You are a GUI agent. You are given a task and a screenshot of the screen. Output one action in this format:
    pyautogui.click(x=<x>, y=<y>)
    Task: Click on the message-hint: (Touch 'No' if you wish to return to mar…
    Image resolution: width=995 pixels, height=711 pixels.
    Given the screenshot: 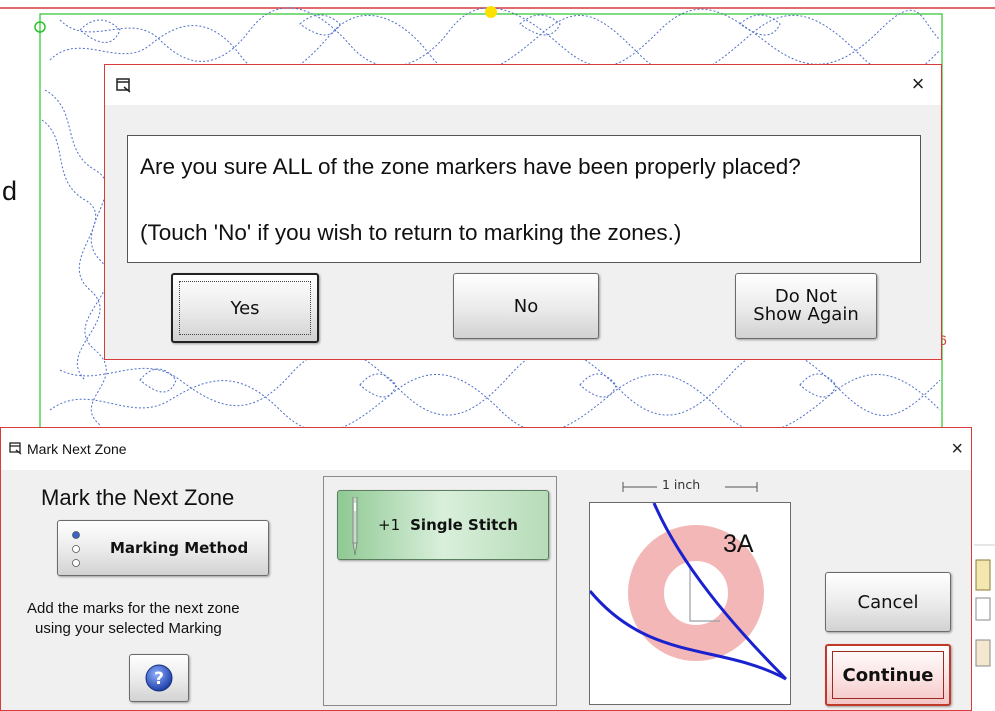 What is the action you would take?
    pyautogui.click(x=411, y=232)
    